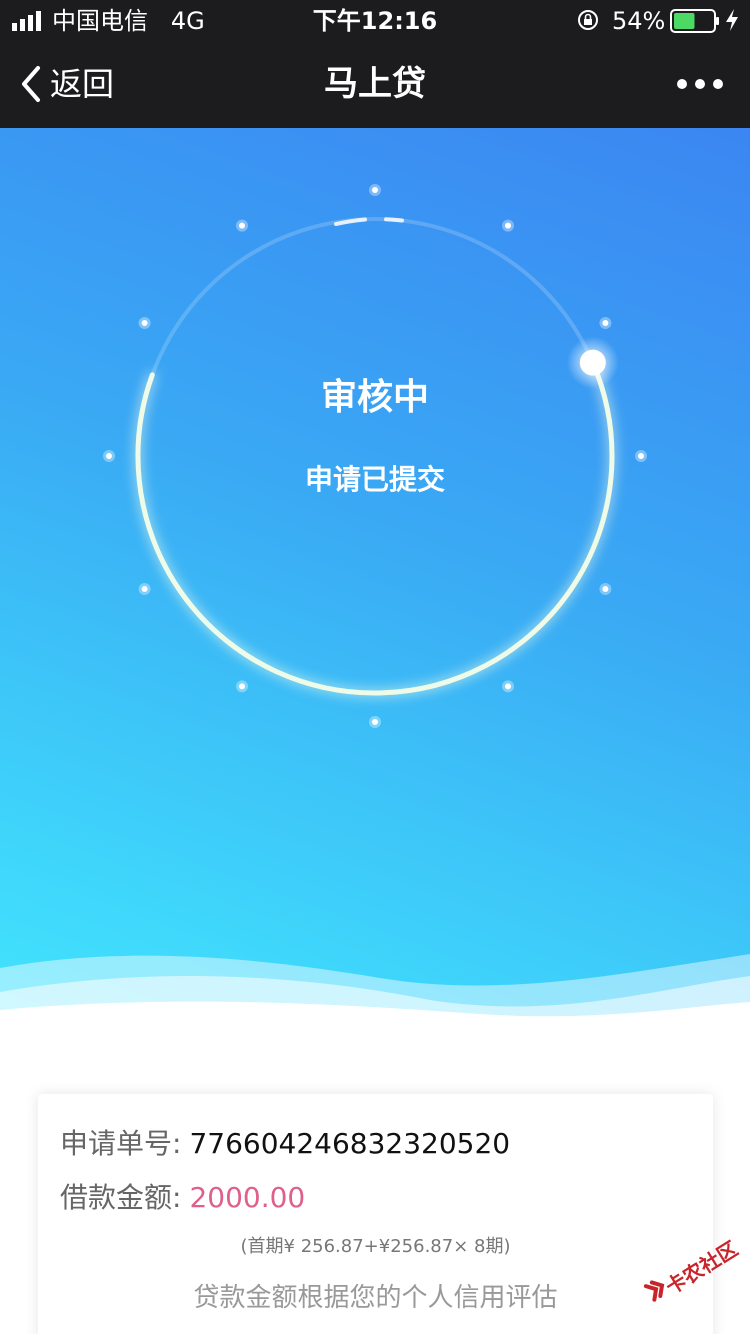 This screenshot has height=1334, width=750. I want to click on order-number-row: 申请单号: 776604246832320520, so click(285, 1144).